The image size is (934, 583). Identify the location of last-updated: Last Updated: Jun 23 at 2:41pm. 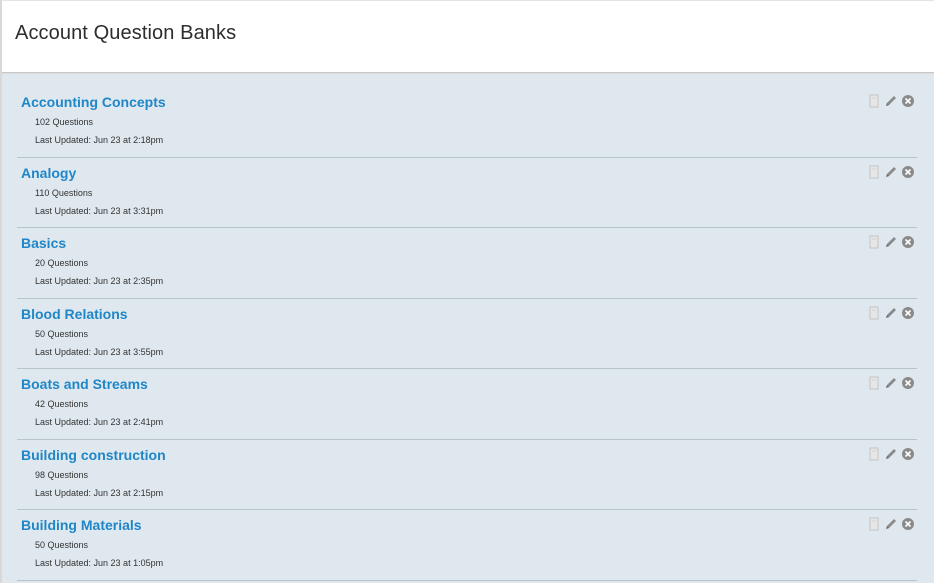
(99, 422).